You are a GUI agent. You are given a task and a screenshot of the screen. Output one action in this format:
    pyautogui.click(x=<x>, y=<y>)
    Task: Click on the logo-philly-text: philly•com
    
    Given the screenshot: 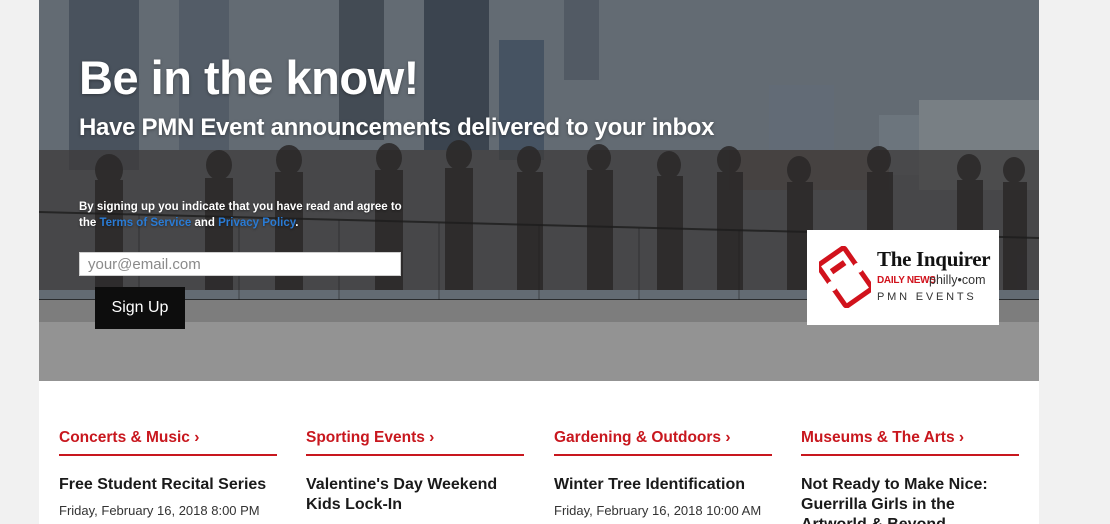 What is the action you would take?
    pyautogui.click(x=957, y=280)
    